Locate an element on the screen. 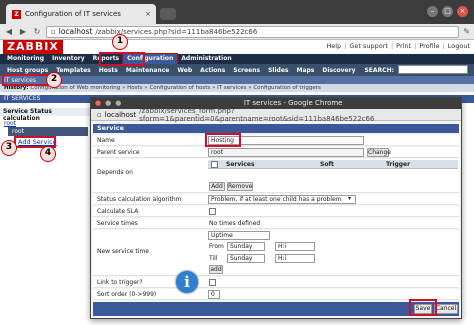 The image size is (474, 325). till-day-select: Sunday is located at coordinates (246, 258).